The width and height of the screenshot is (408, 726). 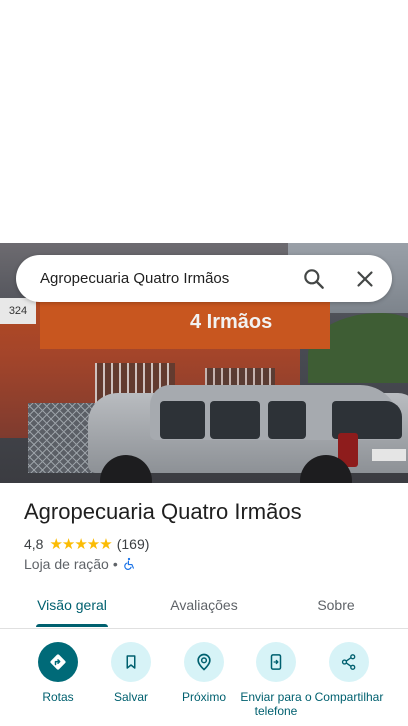 I want to click on category-row: Loja de ração •, so click(x=80, y=564).